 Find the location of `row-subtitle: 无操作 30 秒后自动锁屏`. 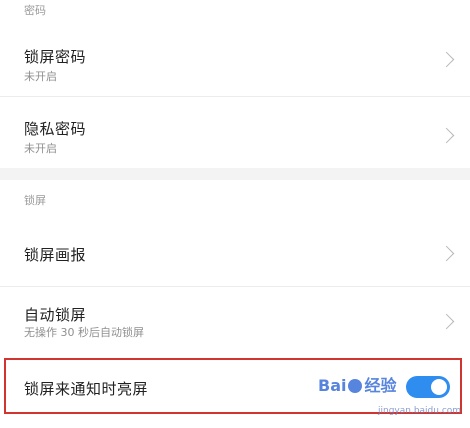

row-subtitle: 无操作 30 秒后自动锁屏 is located at coordinates (84, 332).